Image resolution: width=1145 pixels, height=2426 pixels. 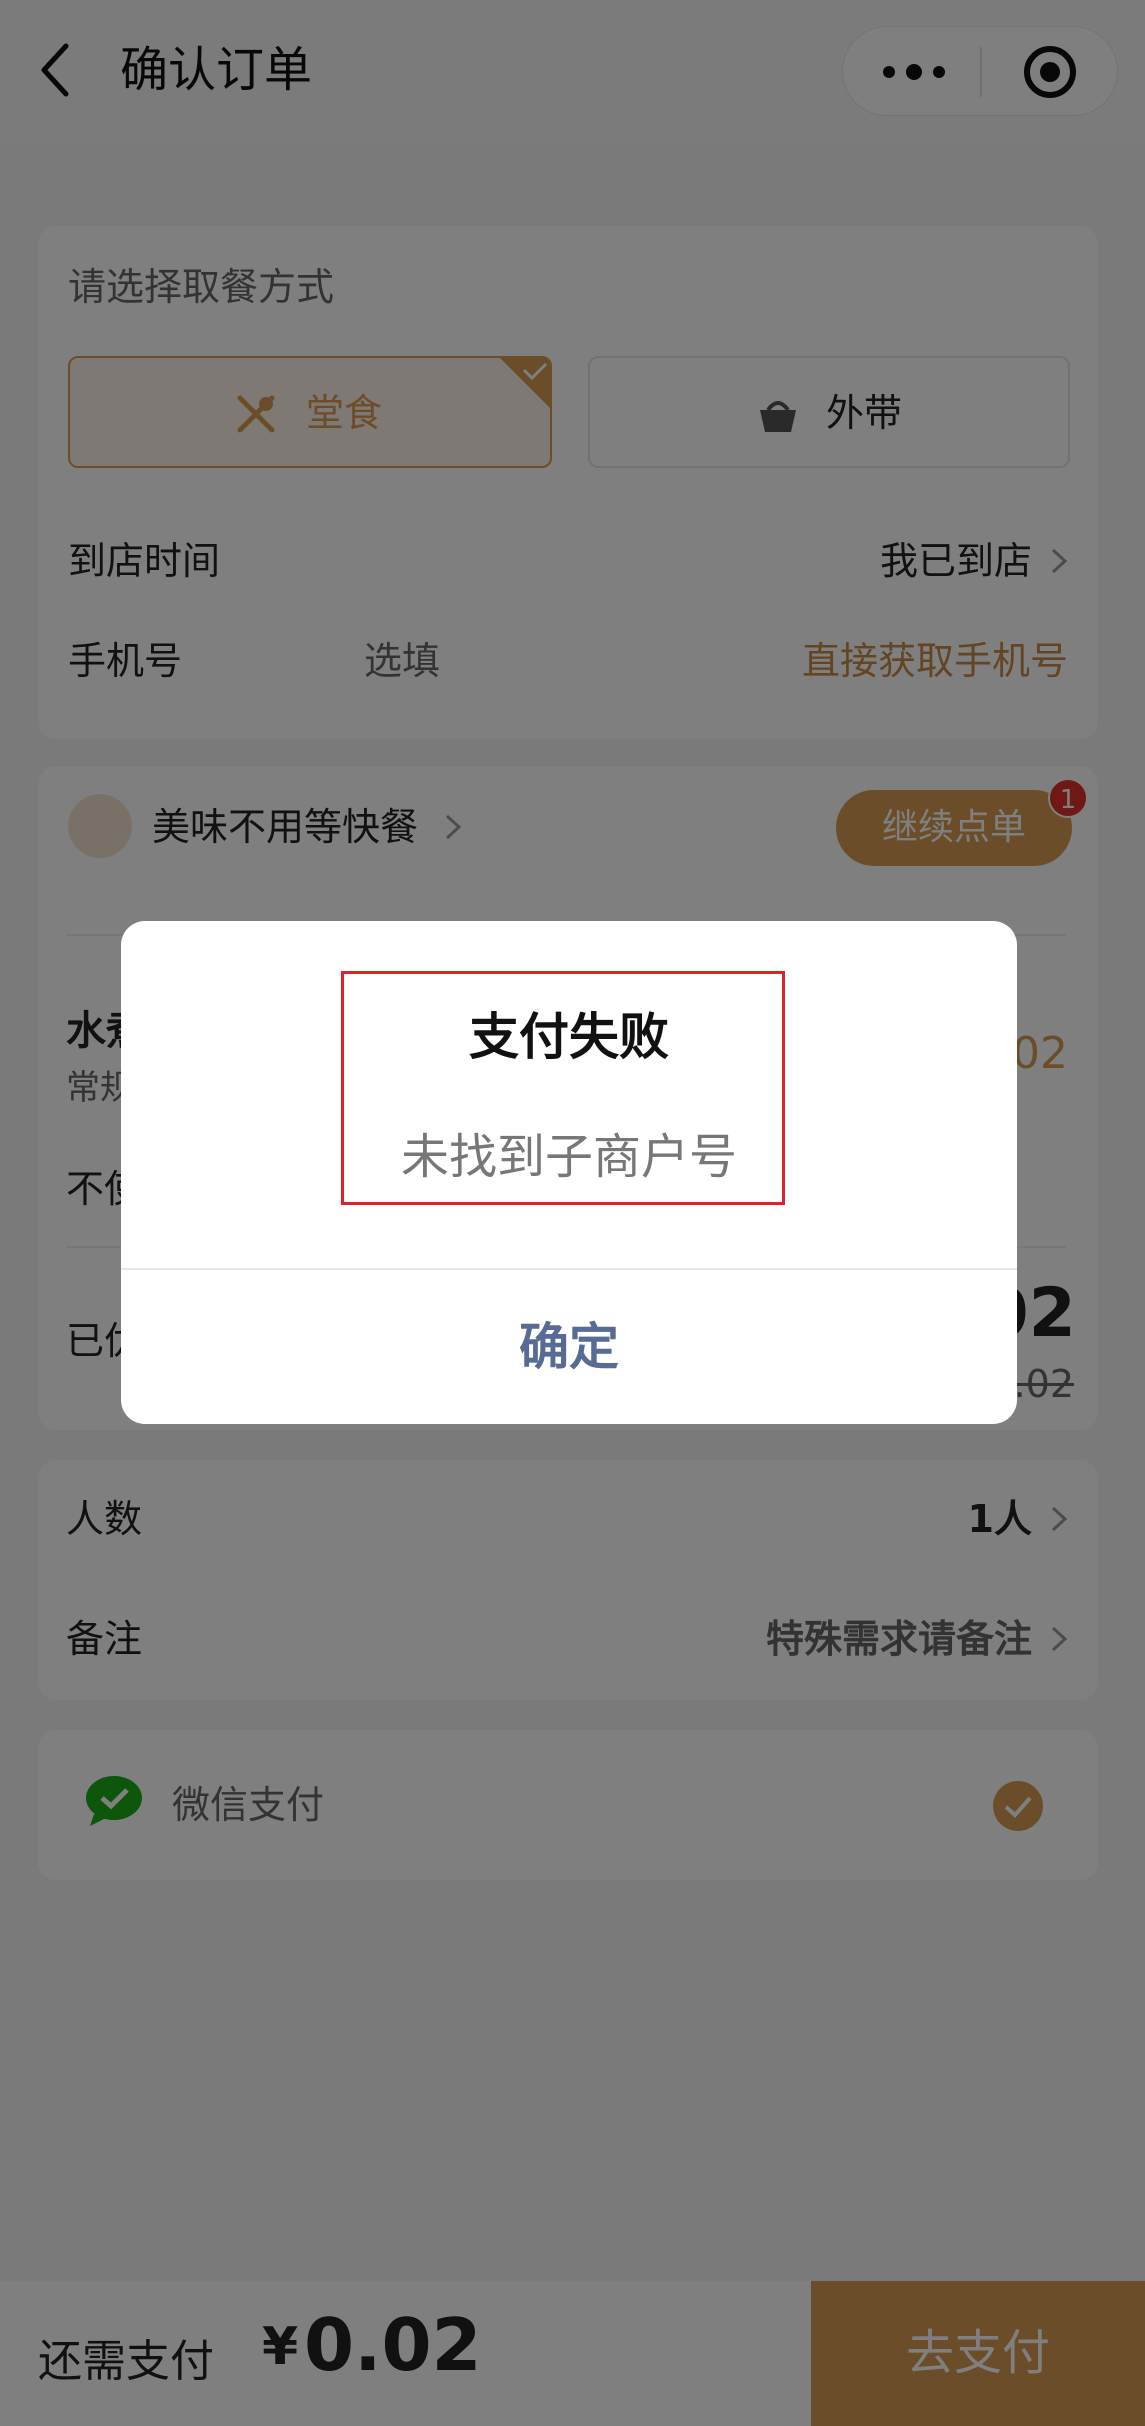 What do you see at coordinates (569, 1037) in the screenshot?
I see `dialog-title: 支付失败` at bounding box center [569, 1037].